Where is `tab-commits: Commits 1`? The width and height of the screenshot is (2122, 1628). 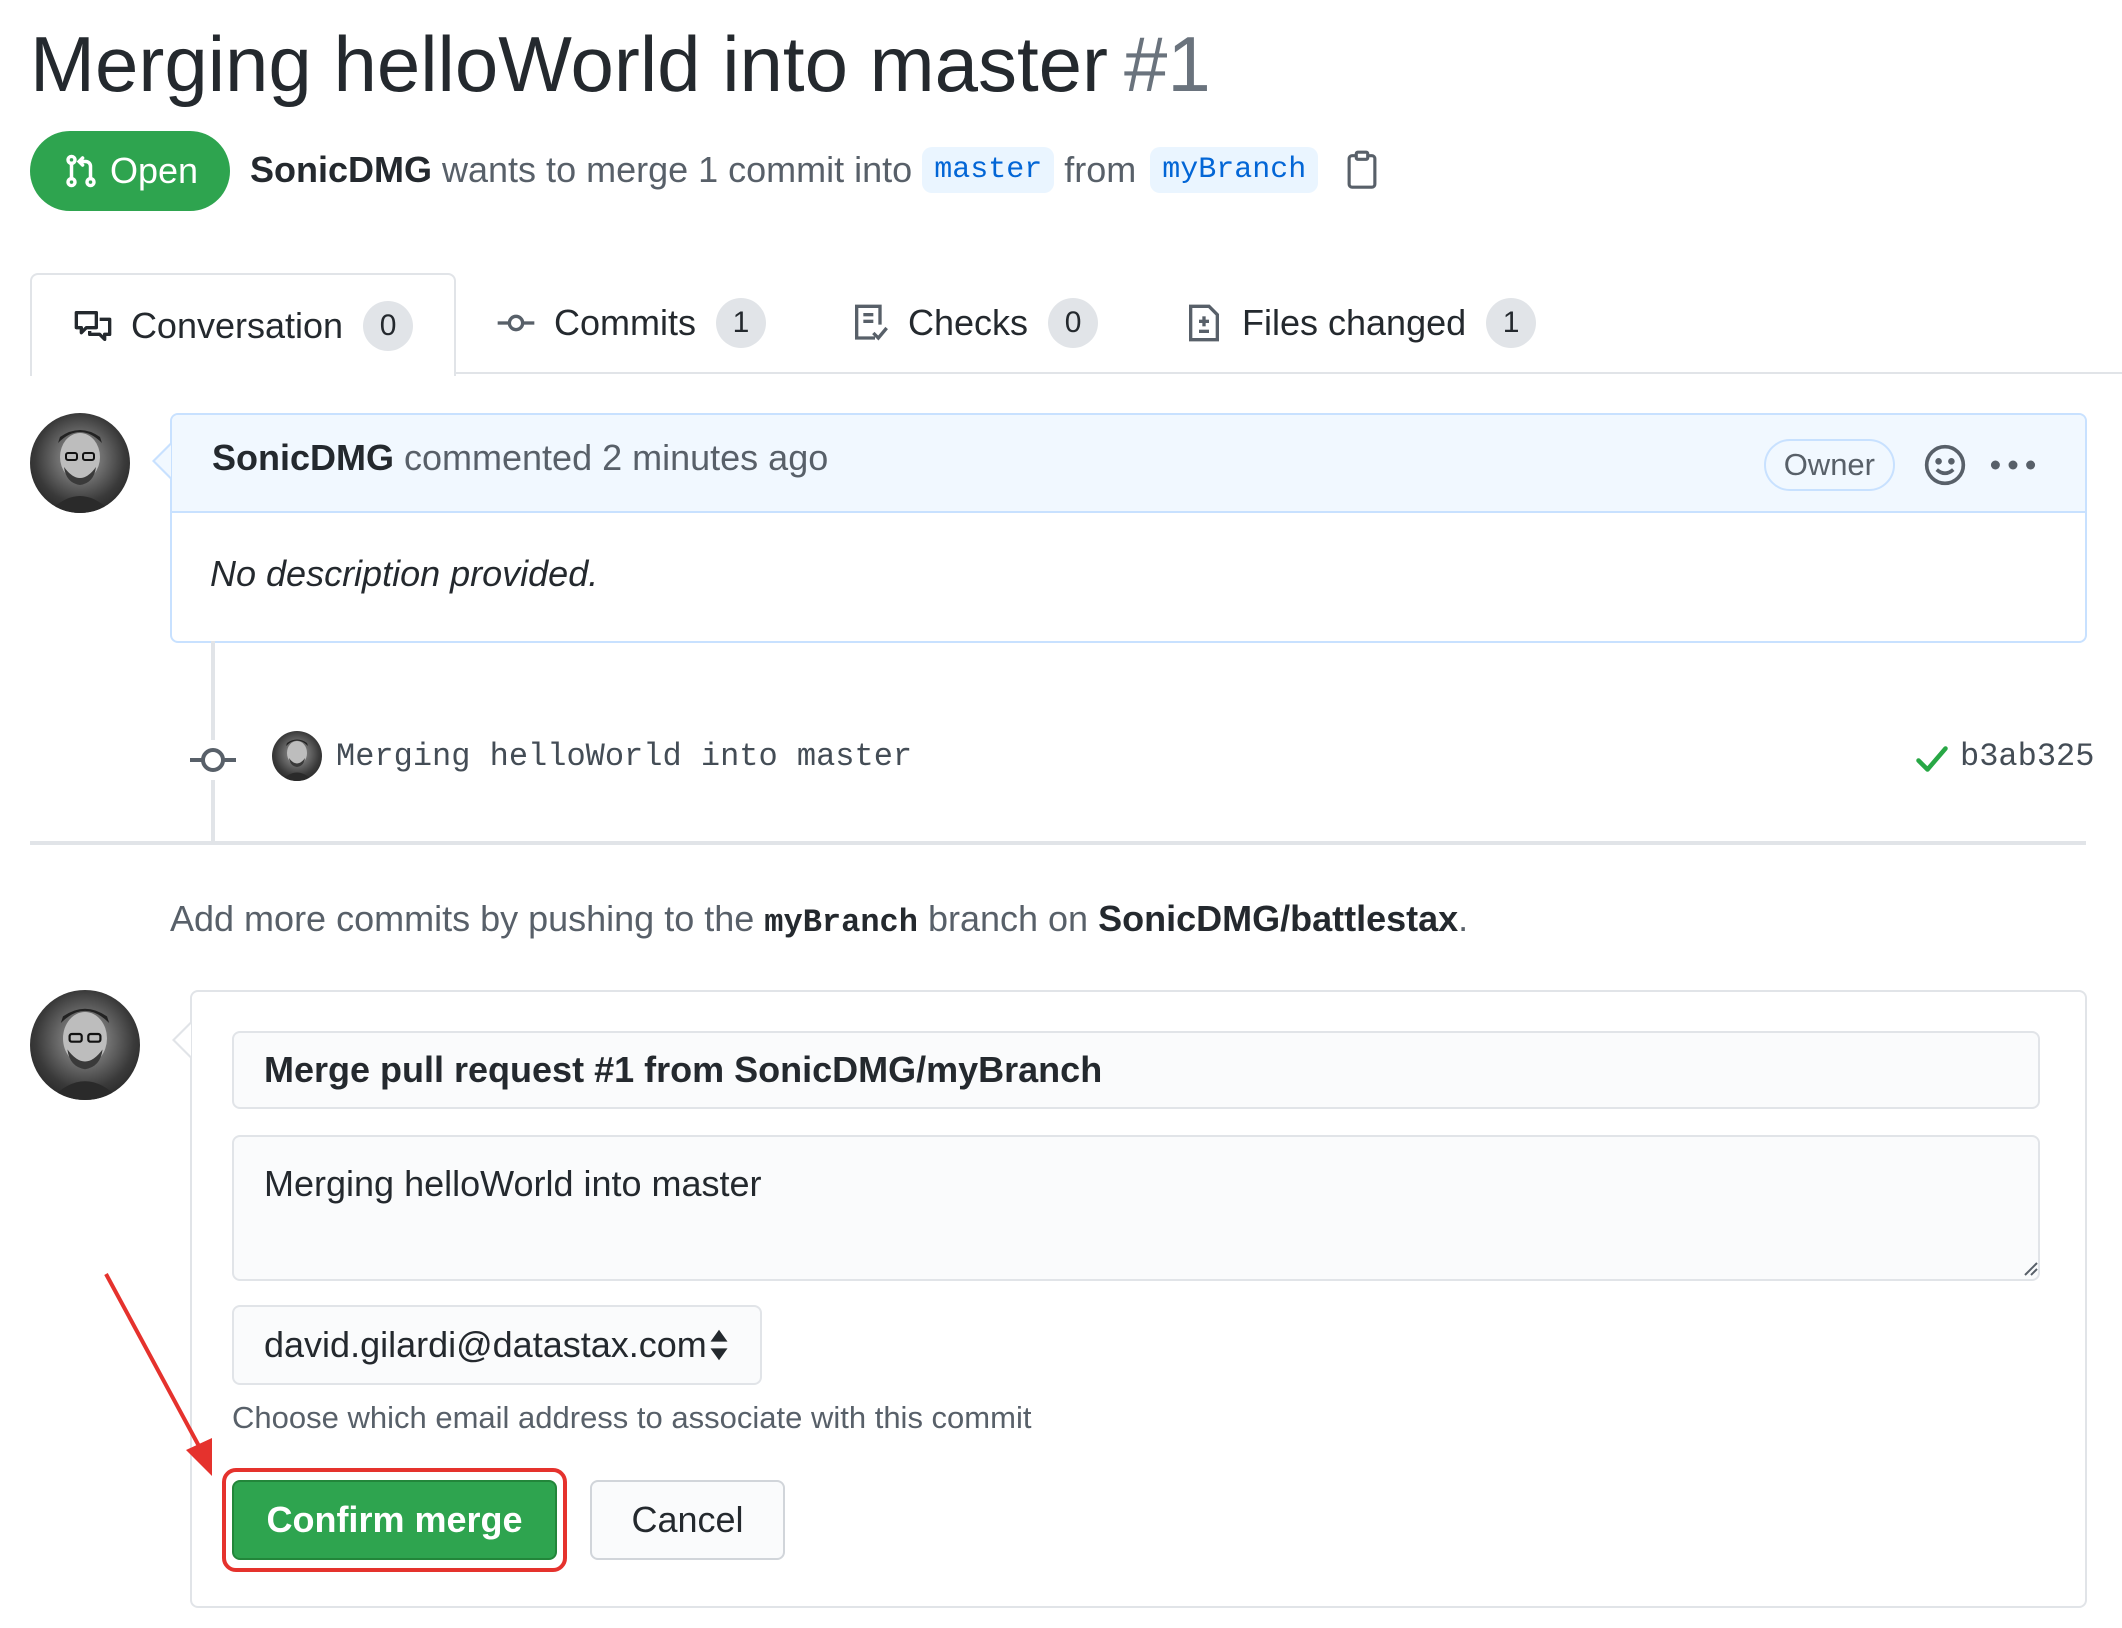 tab-commits: Commits 1 is located at coordinates (631, 323).